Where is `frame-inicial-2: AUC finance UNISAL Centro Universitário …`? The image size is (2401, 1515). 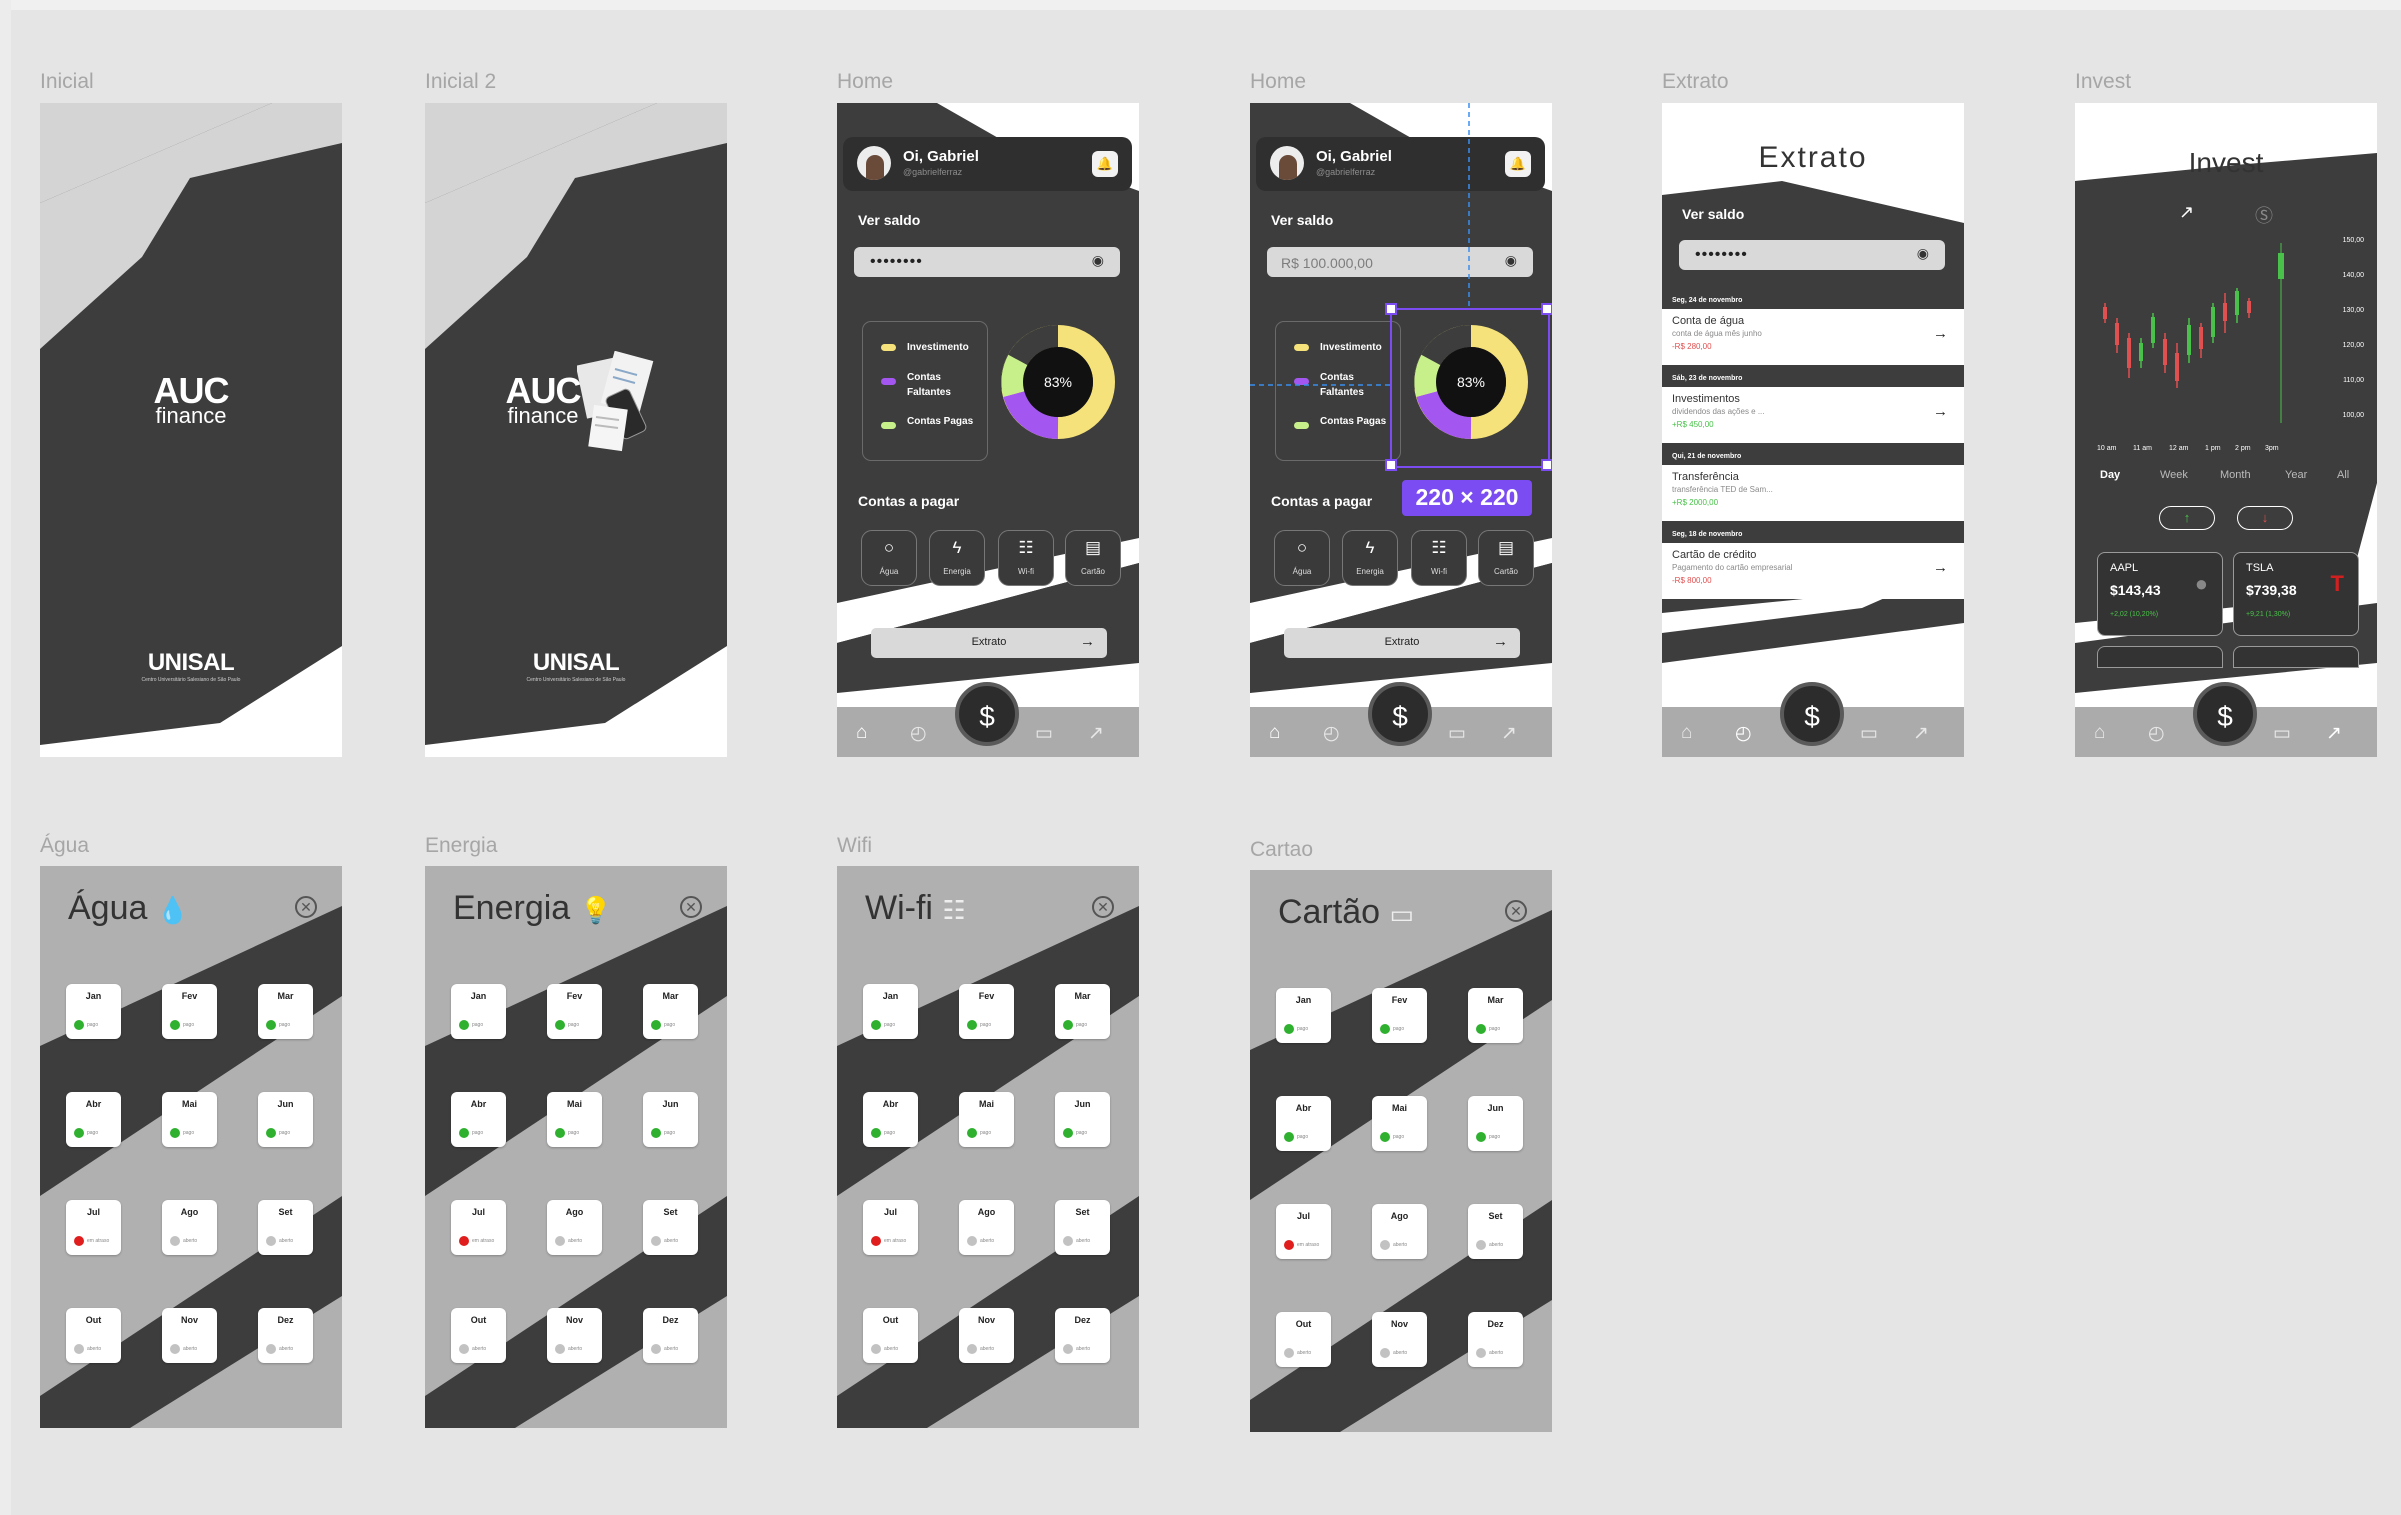 frame-inicial-2: AUC finance UNISAL Centro Universitário … is located at coordinates (576, 430).